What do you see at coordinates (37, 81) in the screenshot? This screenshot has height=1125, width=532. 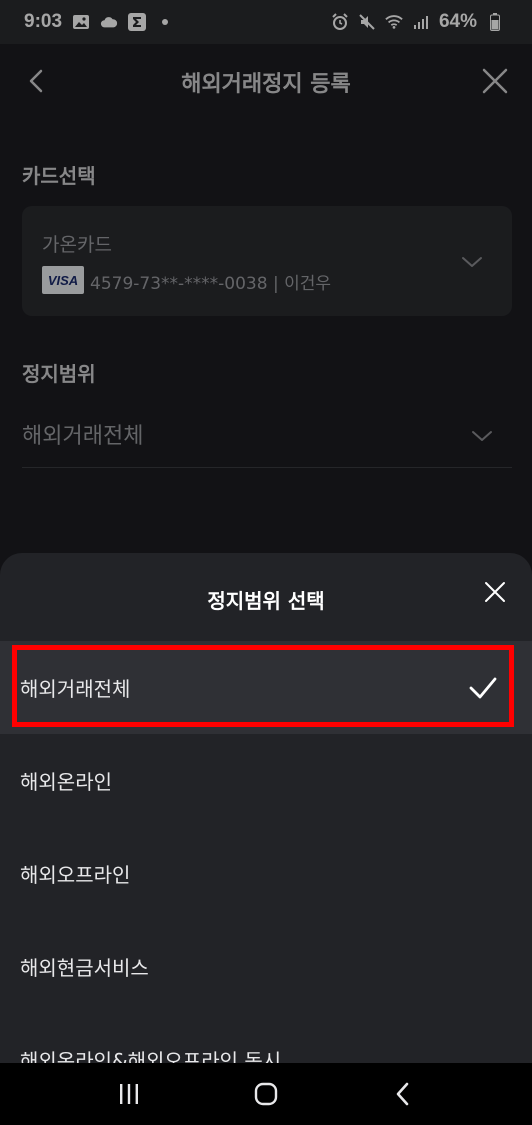 I see `chevron-left-icon` at bounding box center [37, 81].